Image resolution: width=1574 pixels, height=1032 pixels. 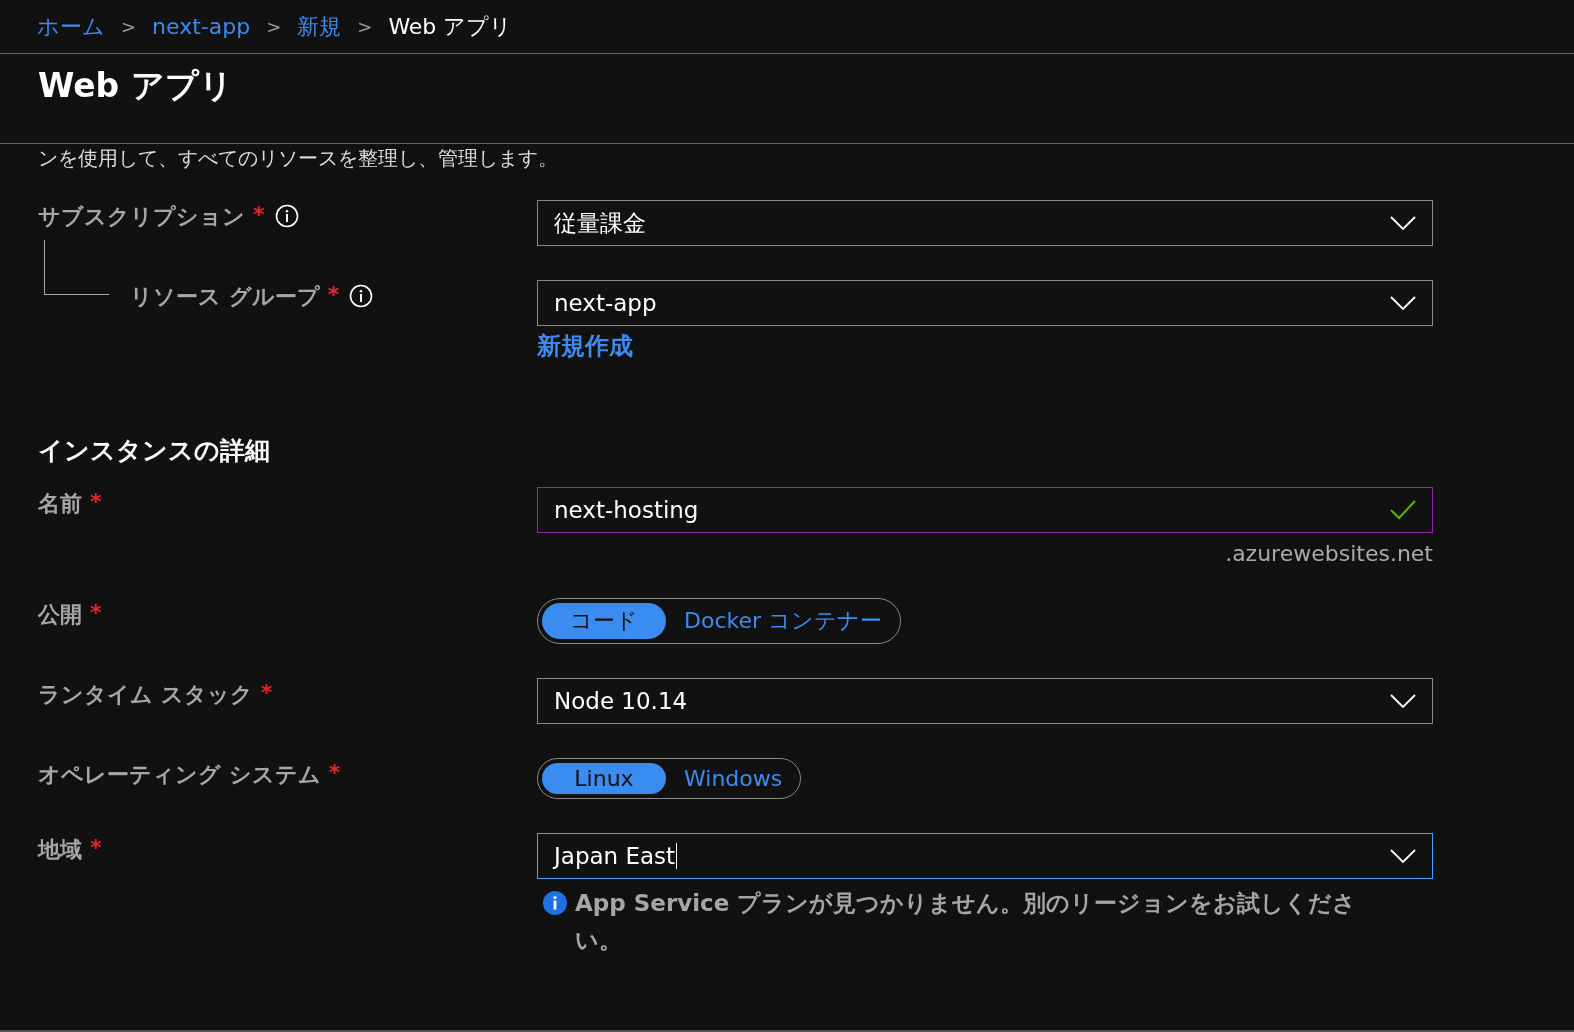 What do you see at coordinates (60, 615) in the screenshot?
I see `field-label: 公開` at bounding box center [60, 615].